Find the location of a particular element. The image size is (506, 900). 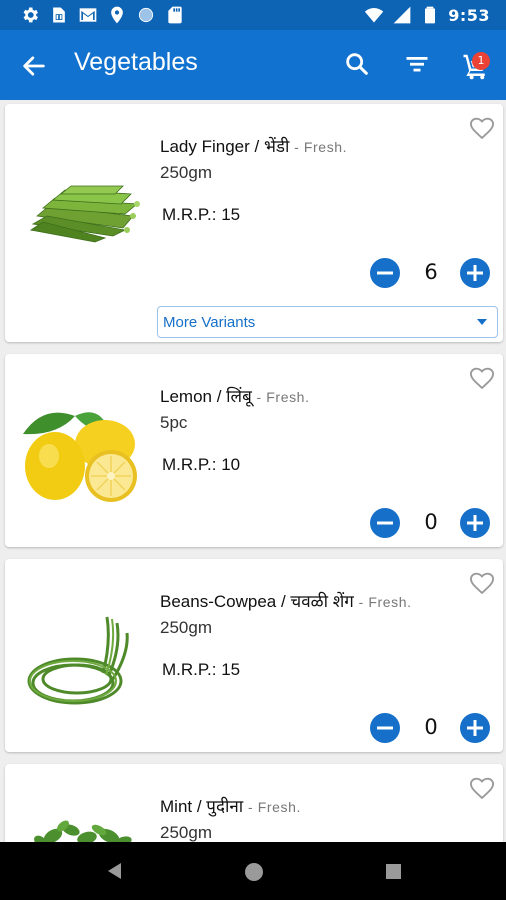

lemon-image is located at coordinates (80, 457).